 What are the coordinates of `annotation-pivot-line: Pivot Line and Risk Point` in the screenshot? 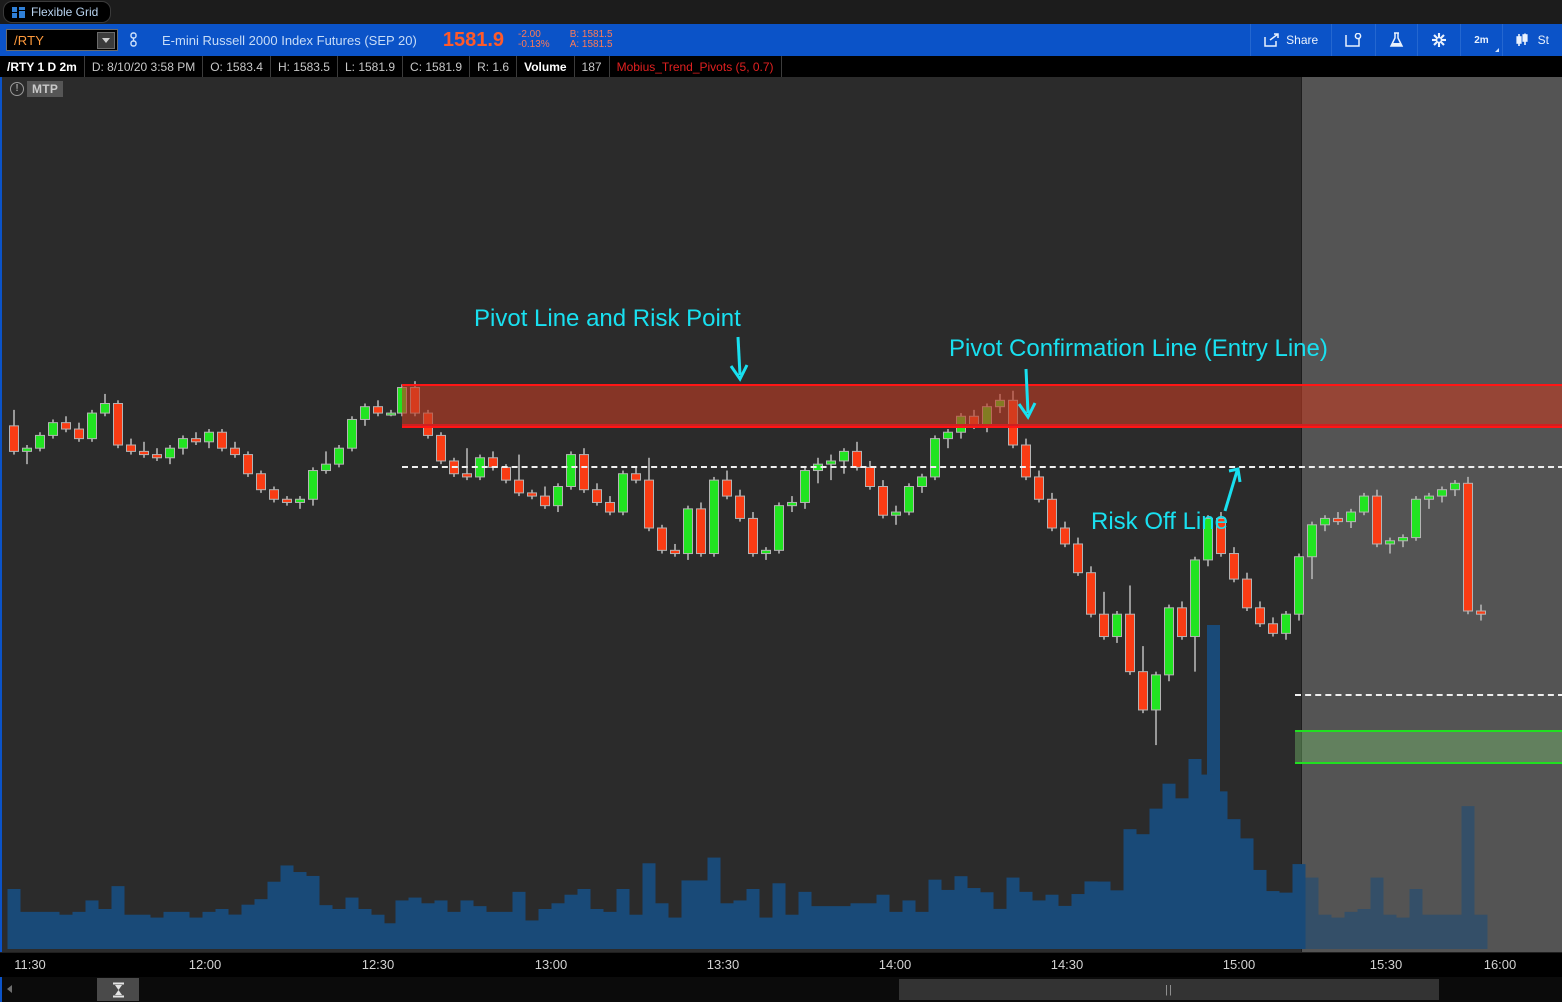 It's located at (607, 318).